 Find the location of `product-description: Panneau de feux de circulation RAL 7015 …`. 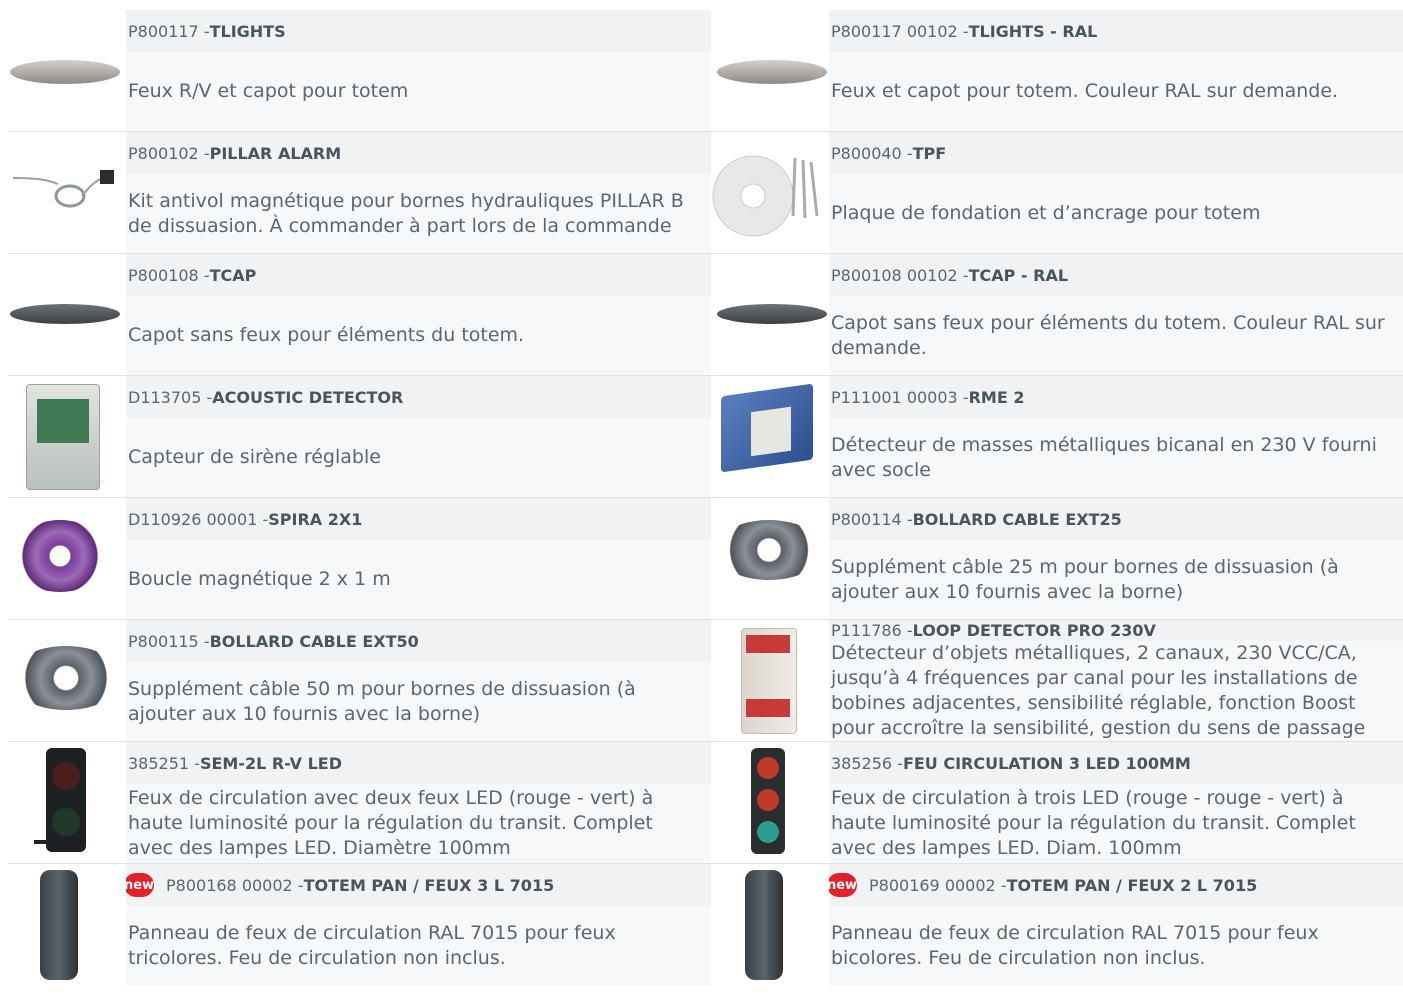

product-description: Panneau de feux de circulation RAL 7015 … is located at coordinates (418, 946).